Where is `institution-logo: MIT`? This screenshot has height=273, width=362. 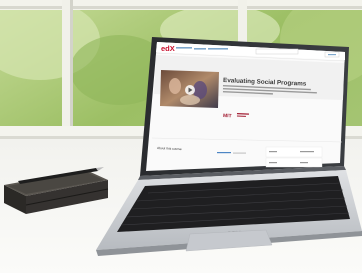 institution-logo: MIT is located at coordinates (227, 116).